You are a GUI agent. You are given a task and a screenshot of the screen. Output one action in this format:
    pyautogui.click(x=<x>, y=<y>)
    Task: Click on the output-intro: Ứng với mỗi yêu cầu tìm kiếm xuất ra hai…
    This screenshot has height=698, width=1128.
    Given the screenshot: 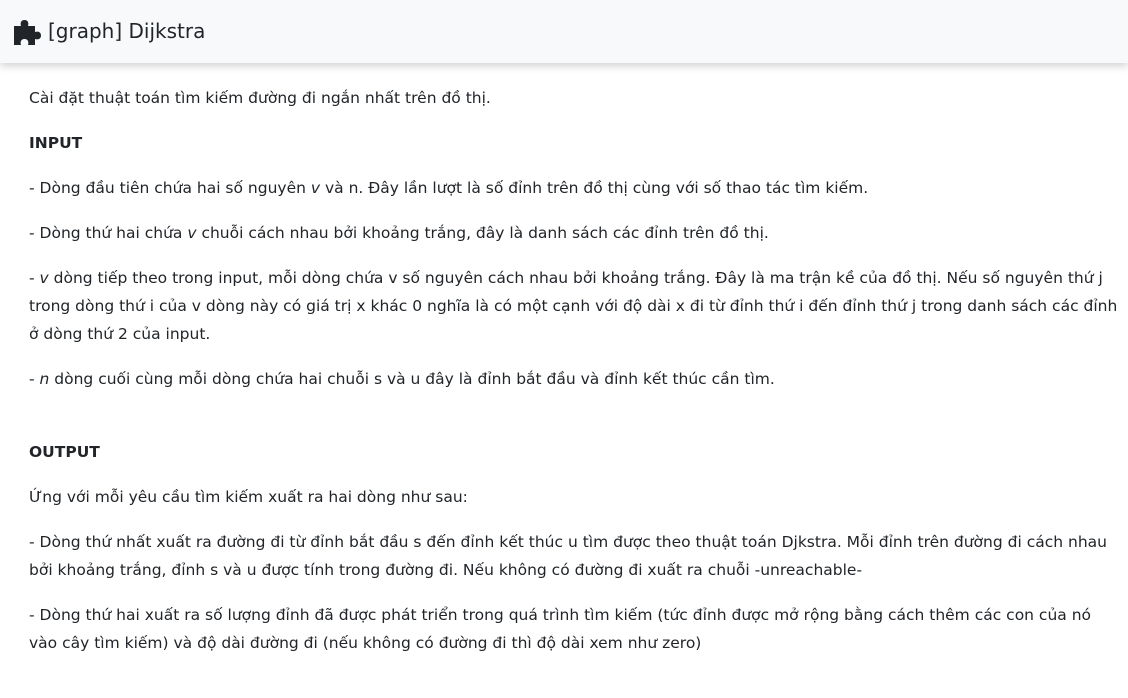 What is the action you would take?
    pyautogui.click(x=248, y=497)
    